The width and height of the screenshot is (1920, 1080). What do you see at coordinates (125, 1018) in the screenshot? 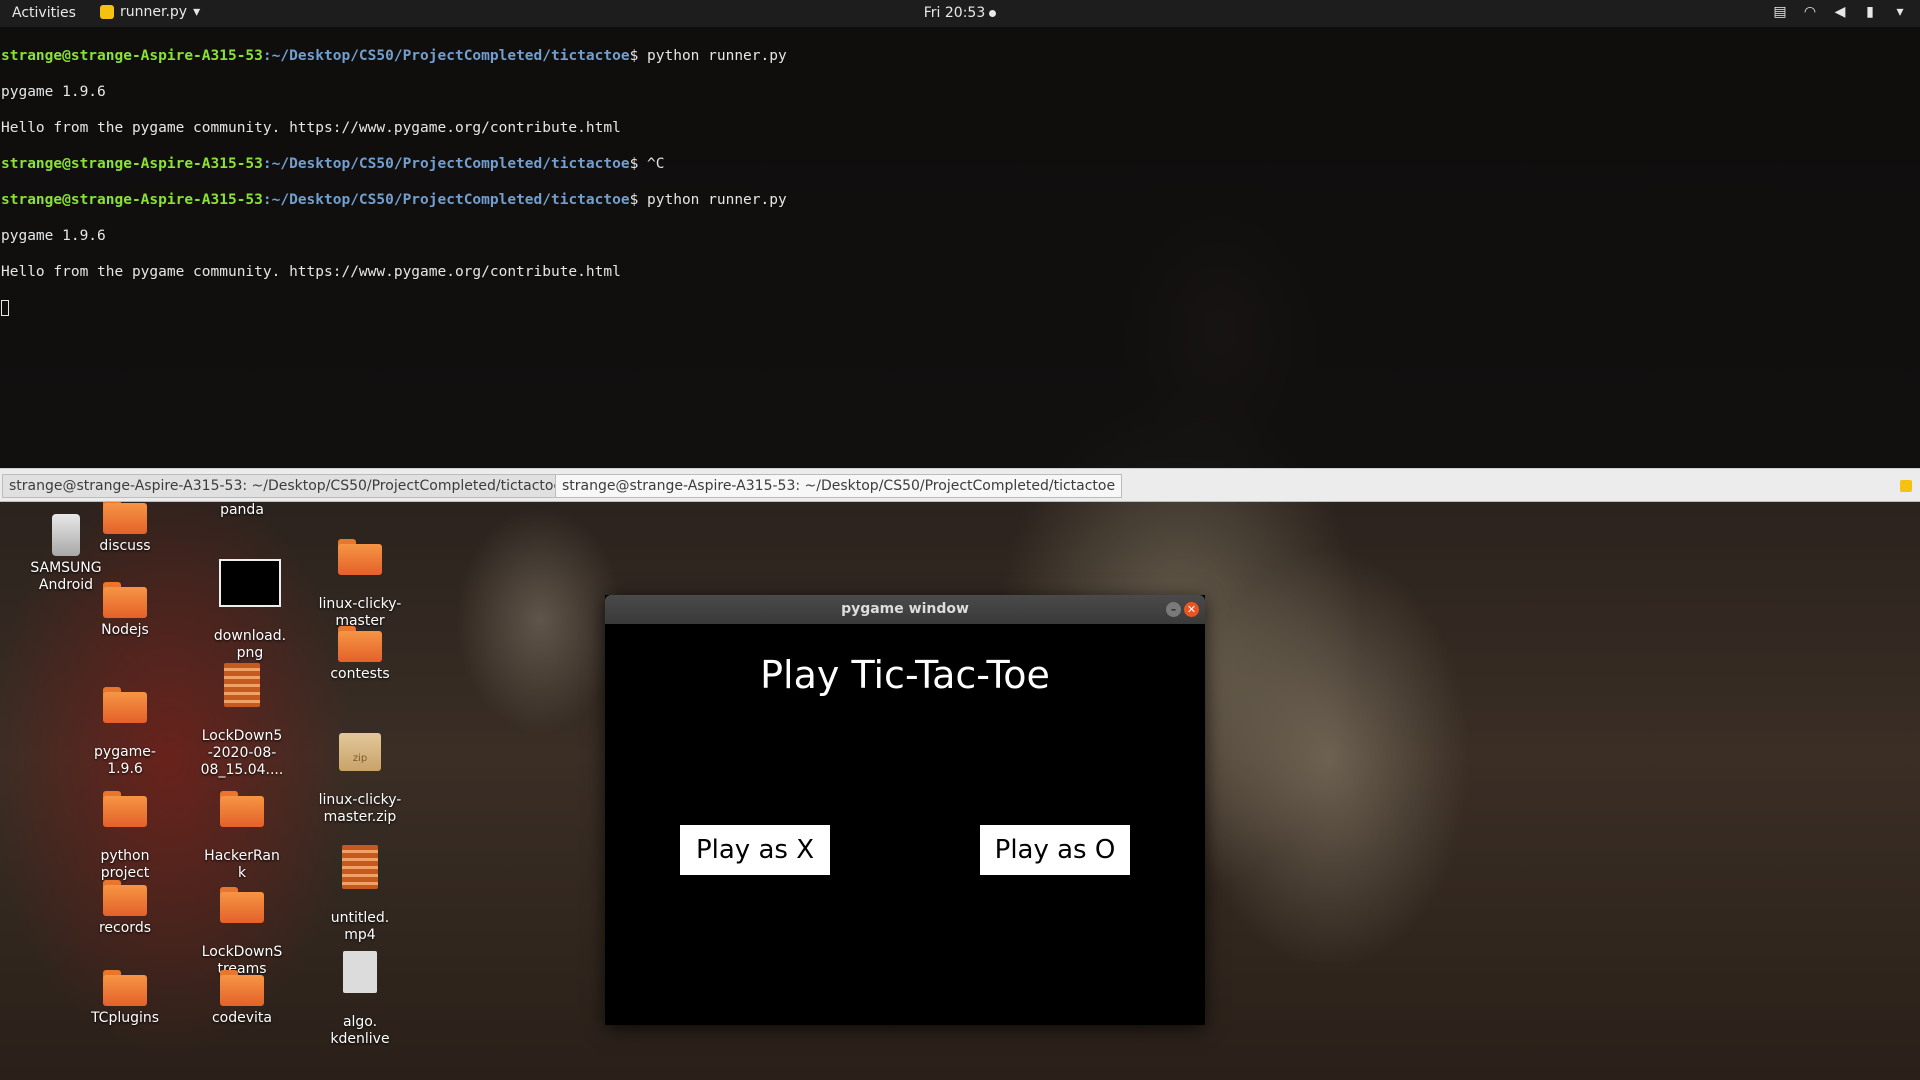
I see `desktop-icon-label: TCplugins` at bounding box center [125, 1018].